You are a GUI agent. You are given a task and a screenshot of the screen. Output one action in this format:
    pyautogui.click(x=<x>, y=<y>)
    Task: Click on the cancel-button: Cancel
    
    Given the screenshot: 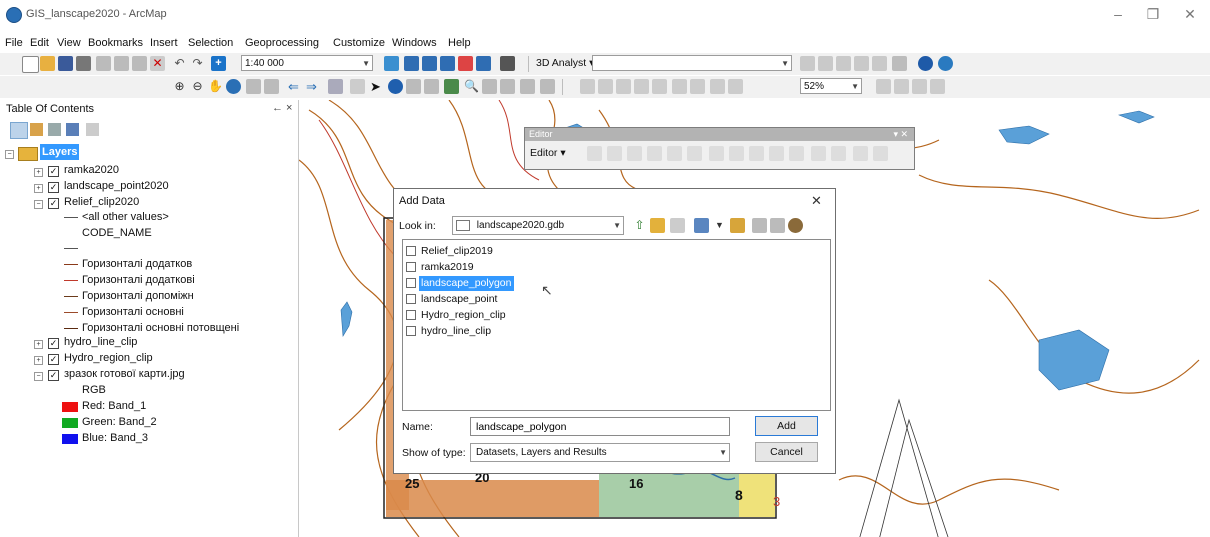 What is the action you would take?
    pyautogui.click(x=786, y=452)
    